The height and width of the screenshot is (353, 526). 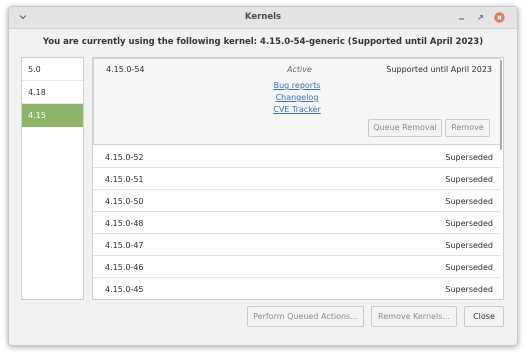 I want to click on kernel-row: 4.15.0-48 Superseded, so click(x=297, y=223).